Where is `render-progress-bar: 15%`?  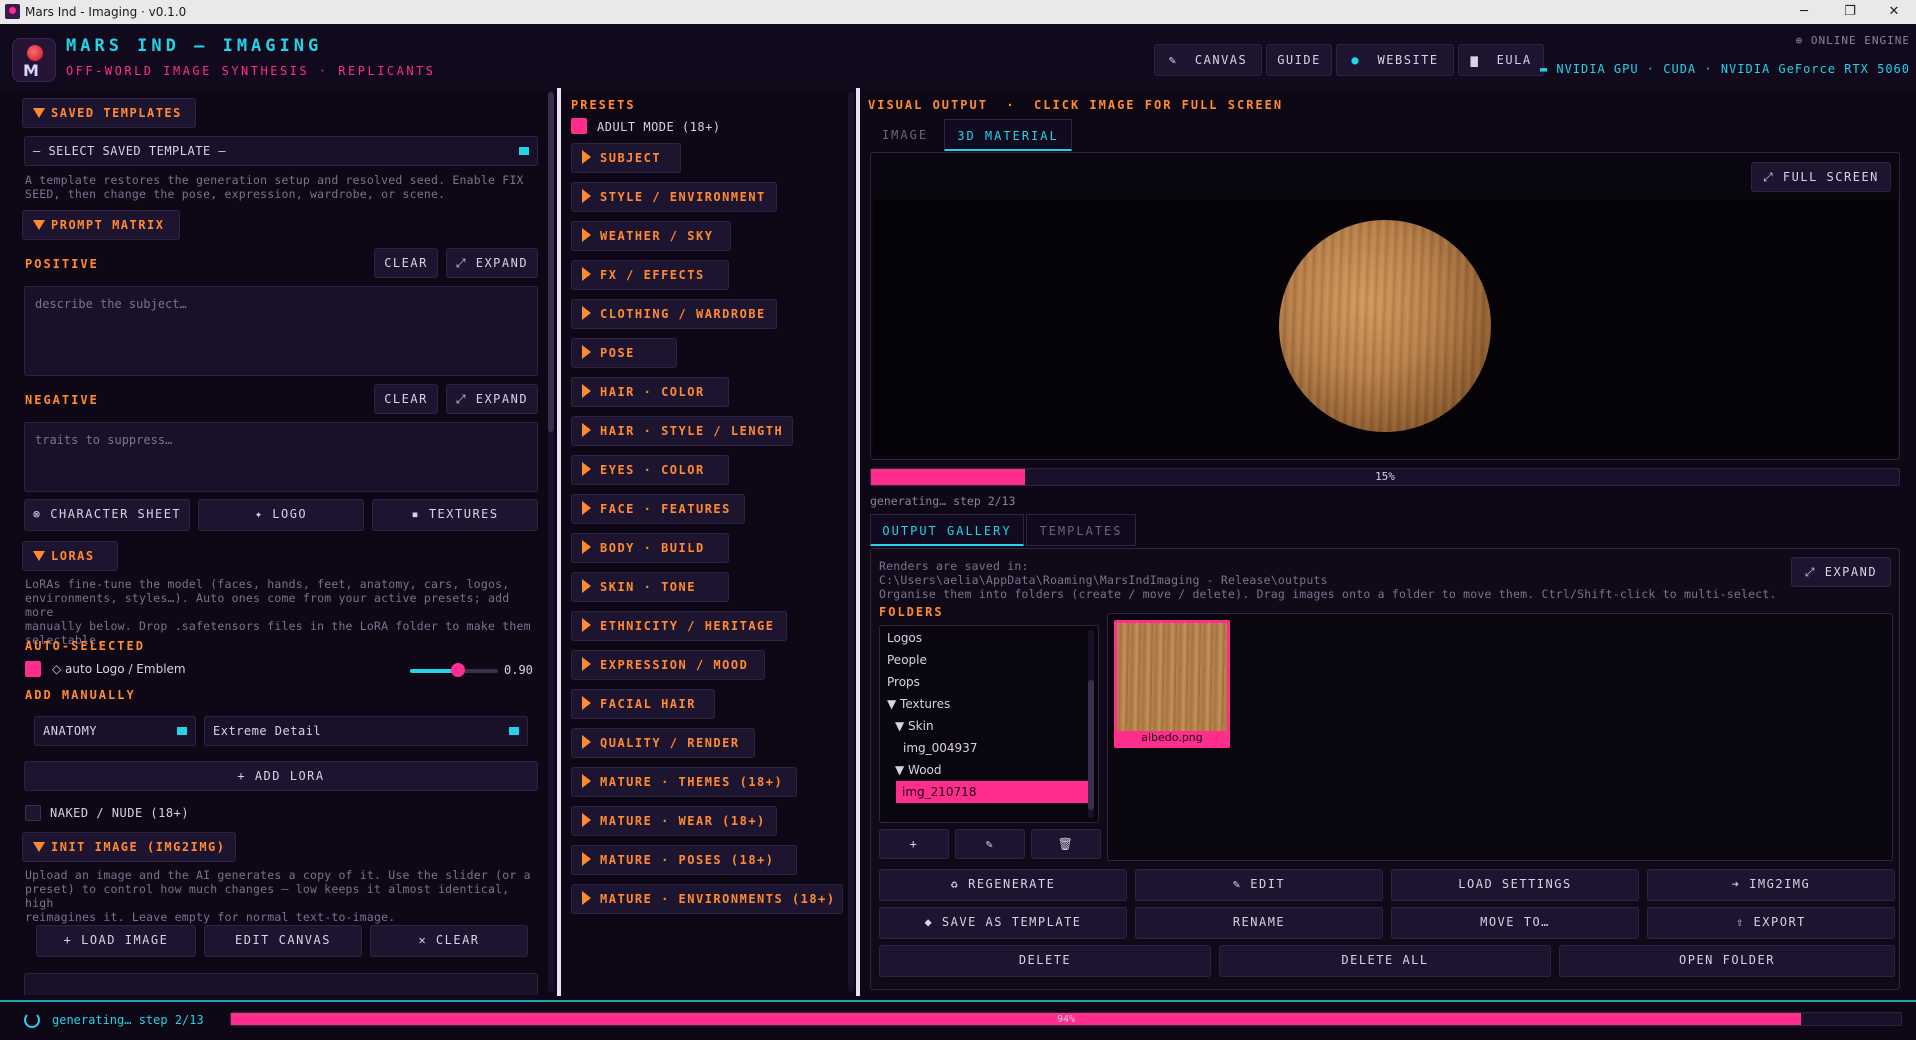
render-progress-bar: 15% is located at coordinates (1385, 477).